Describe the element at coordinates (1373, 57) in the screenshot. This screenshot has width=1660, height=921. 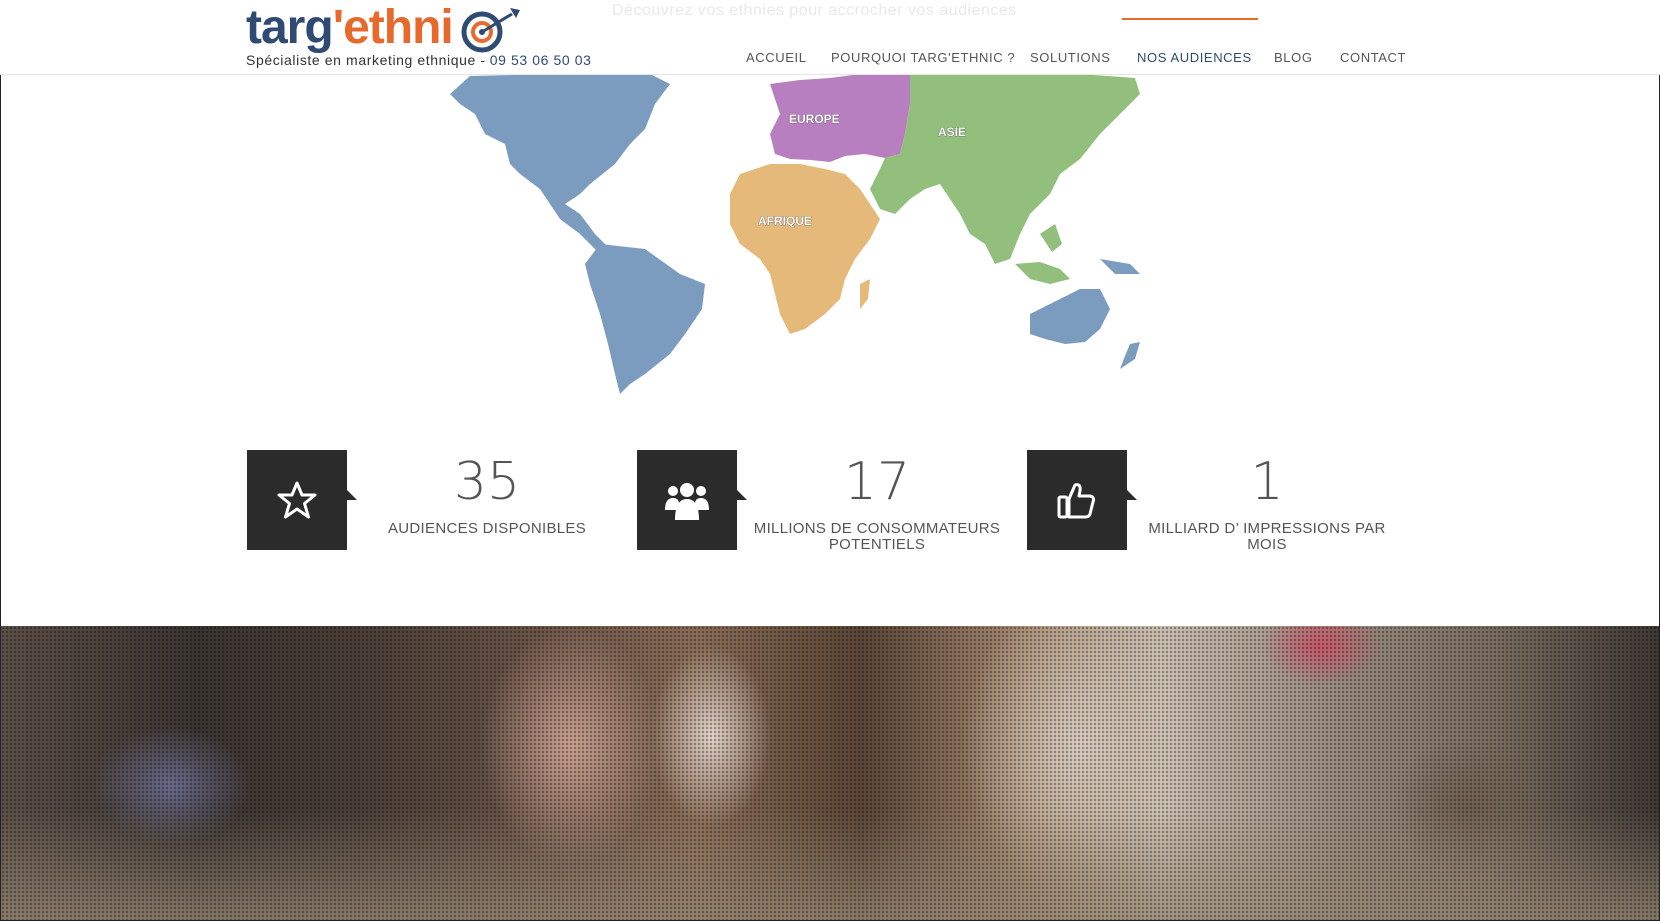
I see `nav-contact: CONTACT` at that location.